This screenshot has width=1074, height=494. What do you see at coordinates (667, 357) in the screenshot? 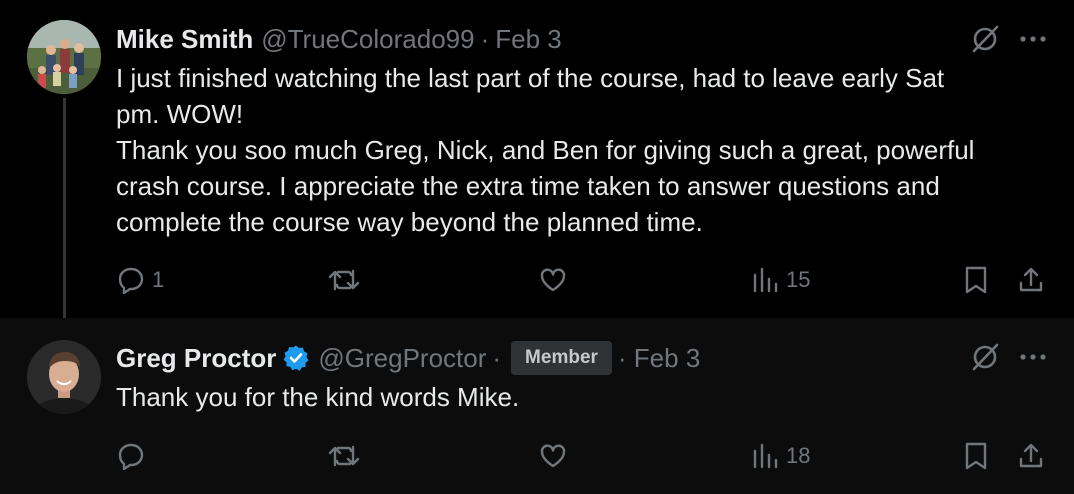
I see `date-value: Feb 3` at bounding box center [667, 357].